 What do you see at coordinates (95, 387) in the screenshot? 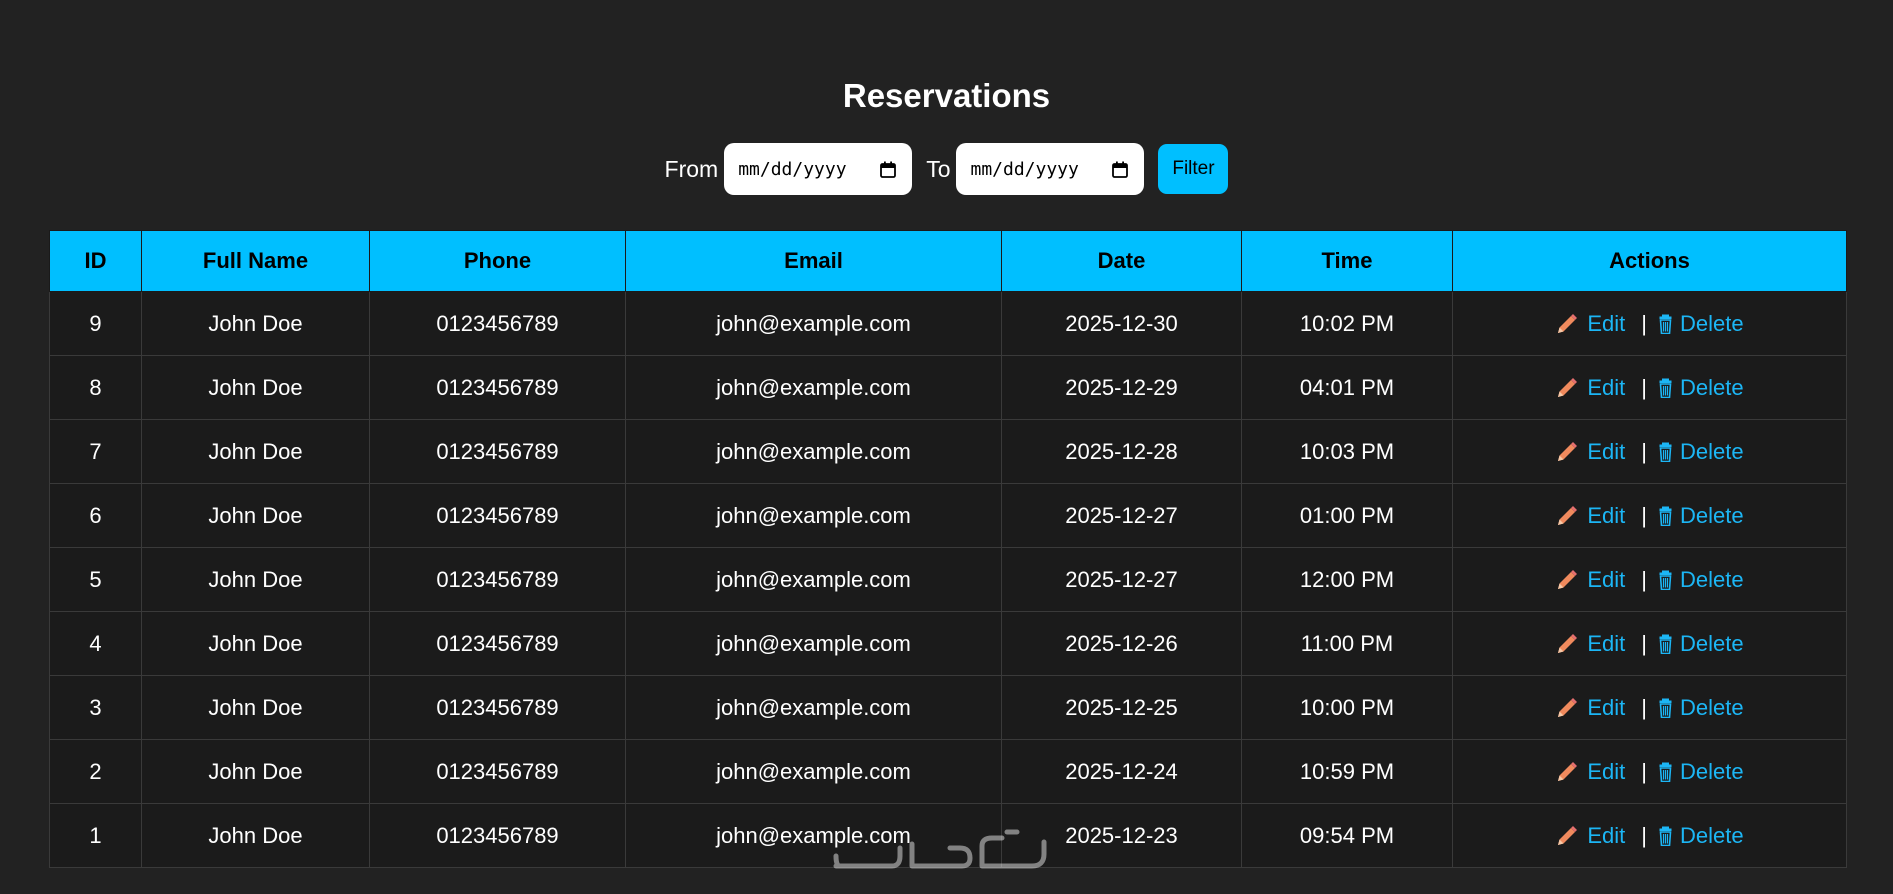
I see `cell-id: 8` at bounding box center [95, 387].